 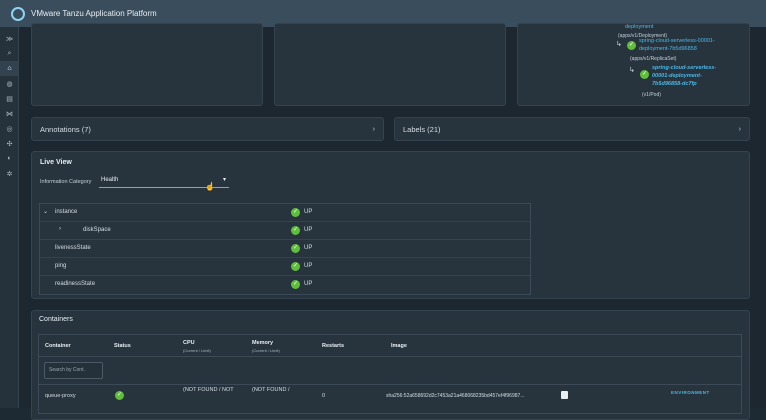 What do you see at coordinates (639, 27) in the screenshot?
I see `deployment-link: deployment` at bounding box center [639, 27].